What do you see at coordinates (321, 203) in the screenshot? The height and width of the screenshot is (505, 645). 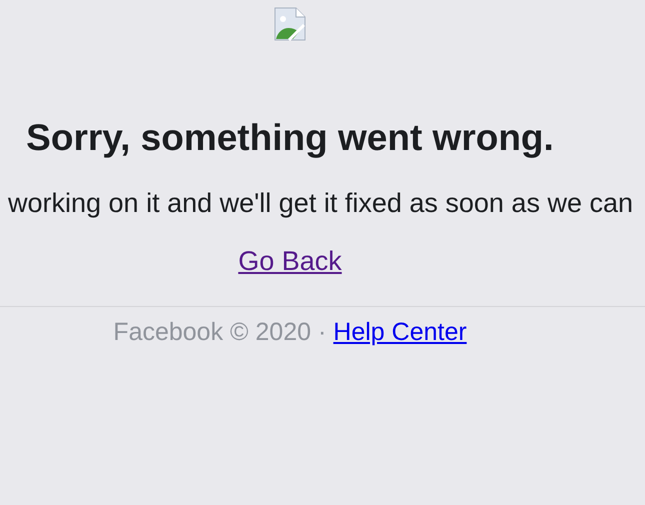 I see `error-message: working on it and we'll get it fixed as soon as we can` at bounding box center [321, 203].